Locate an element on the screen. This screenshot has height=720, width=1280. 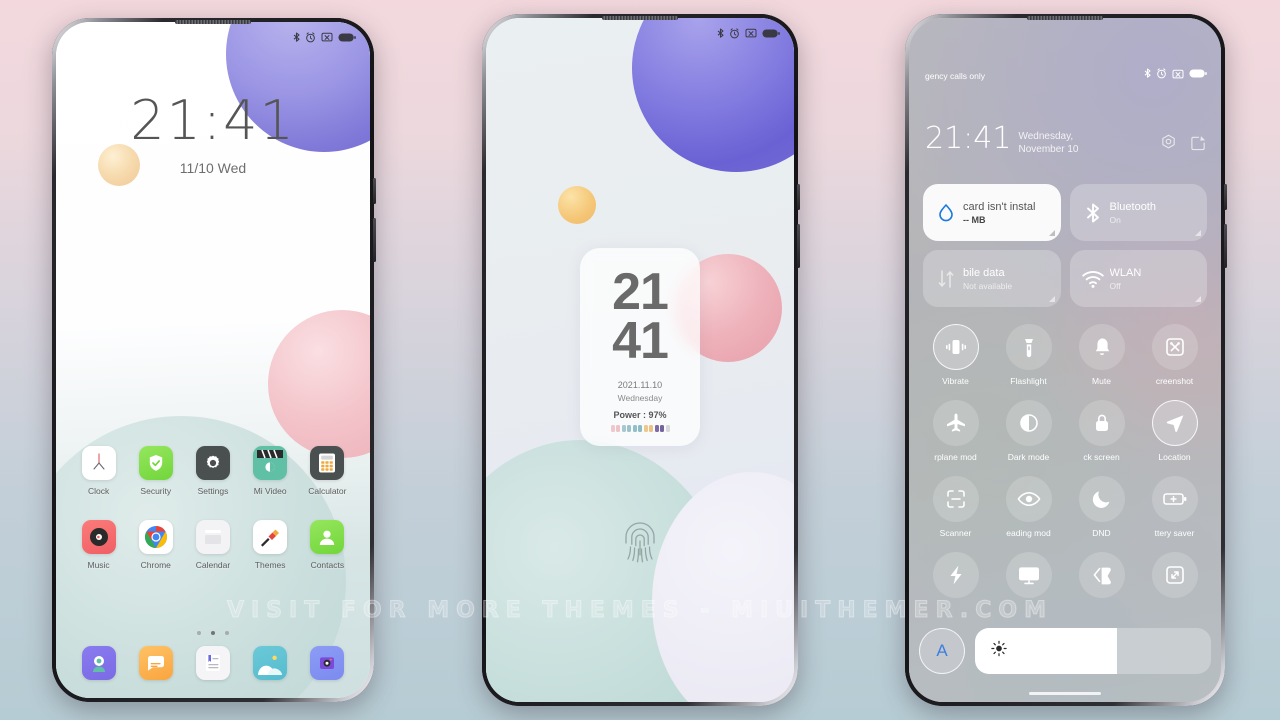
toggle-scanner: Scanner is located at coordinates (955, 507).